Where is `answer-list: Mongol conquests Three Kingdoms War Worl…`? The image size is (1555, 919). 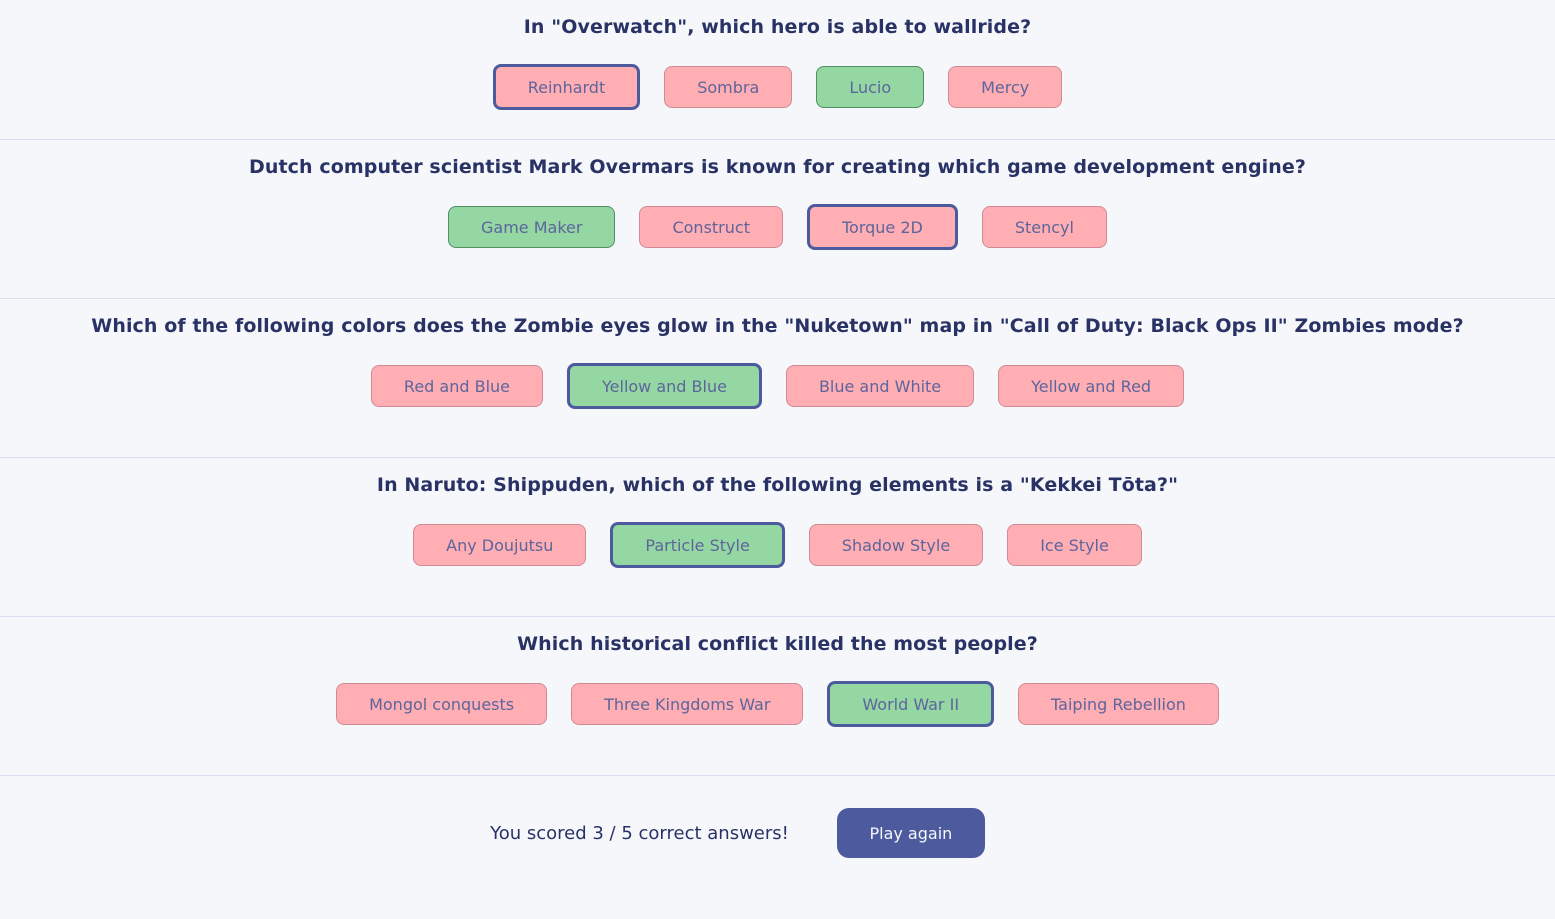 answer-list: Mongol conquests Three Kingdoms War Worl… is located at coordinates (777, 704).